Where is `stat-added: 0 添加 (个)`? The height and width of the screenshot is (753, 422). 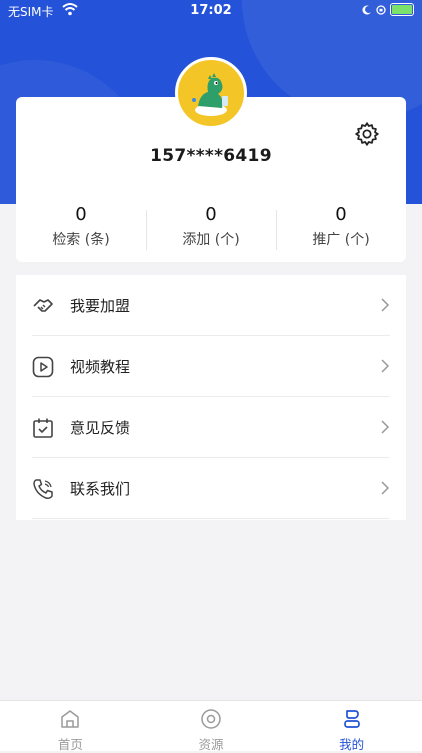
stat-added: 0 添加 (个) is located at coordinates (211, 227).